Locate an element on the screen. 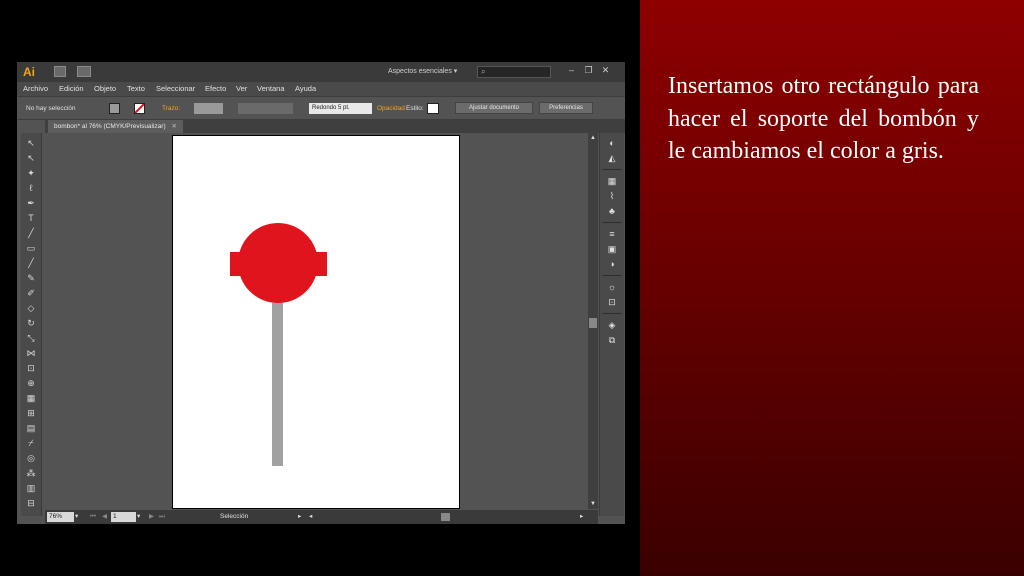 Image resolution: width=1024 pixels, height=576 pixels. panel-dock: ◐ ◭ ▦ ⌇ ♣ ≡ ▣ ◑ ☼ ⊡ ◈ ⧉ is located at coordinates (611, 324).